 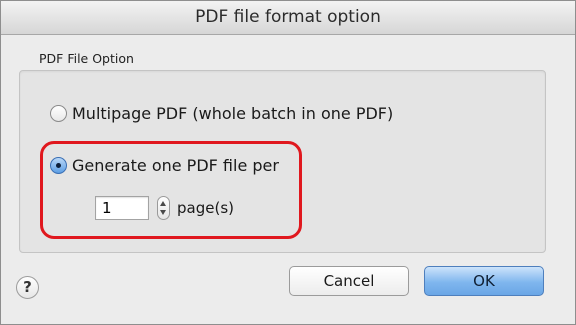 What do you see at coordinates (288, 18) in the screenshot?
I see `window-title: PDF file format option` at bounding box center [288, 18].